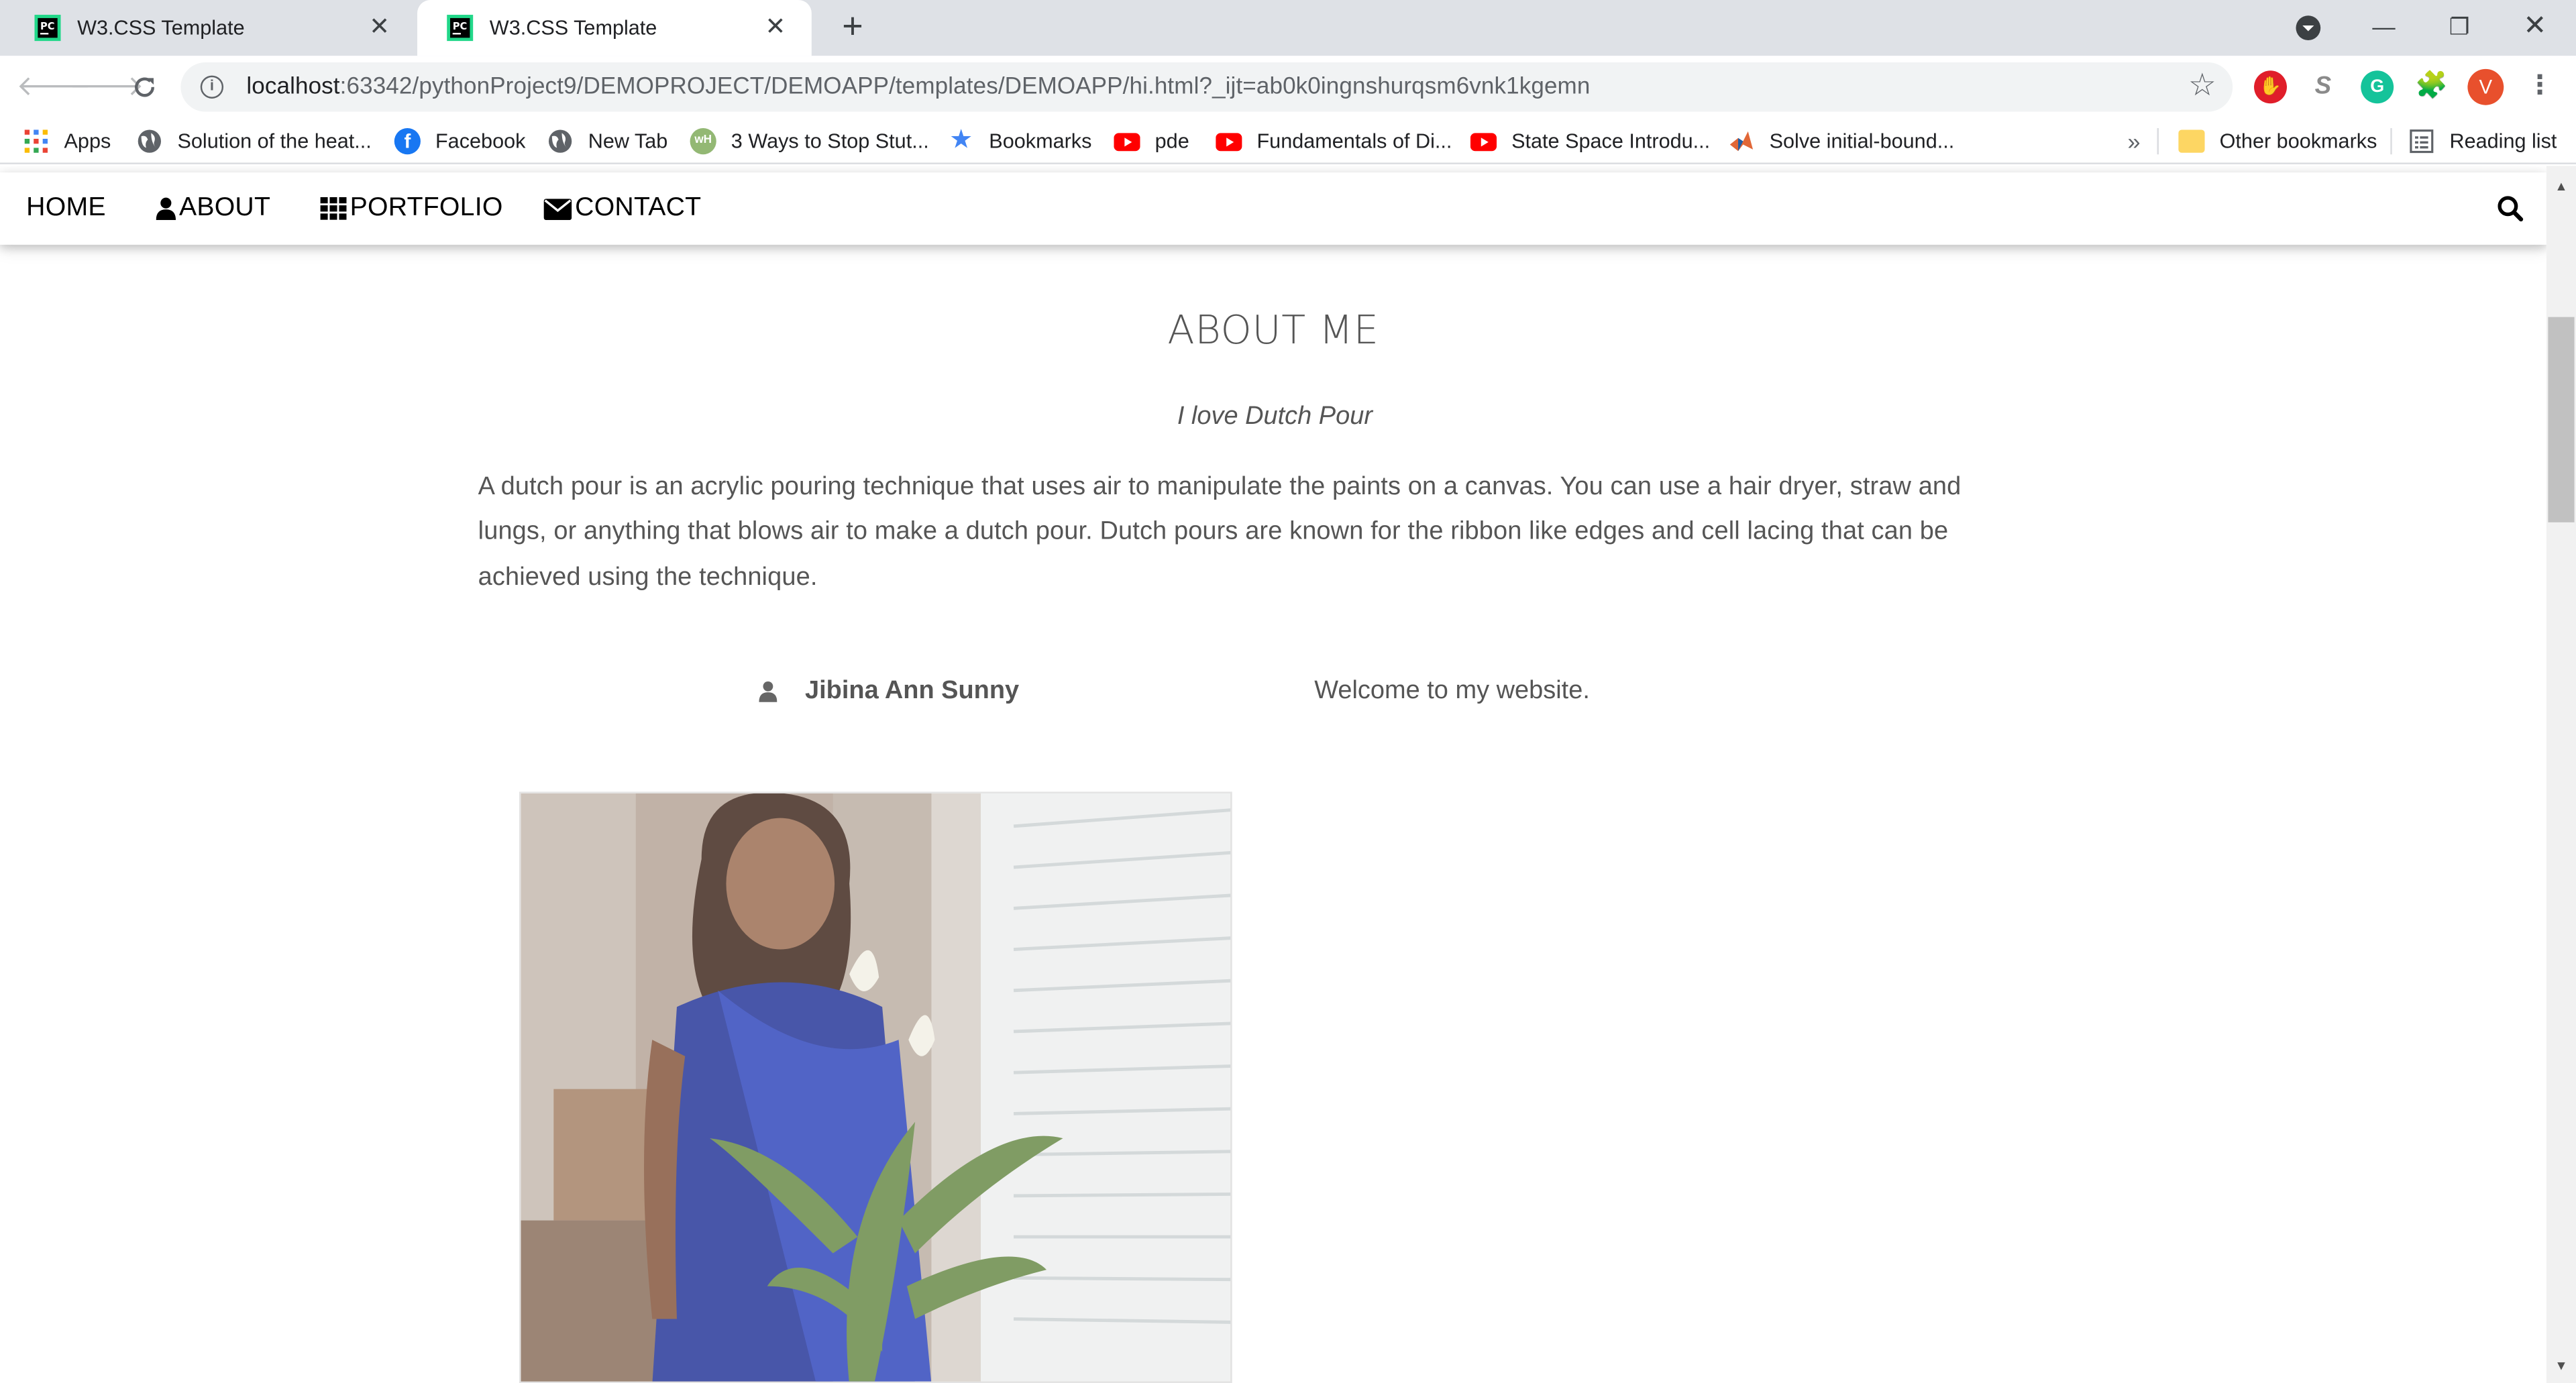  I want to click on restore-button: ❐, so click(2460, 28).